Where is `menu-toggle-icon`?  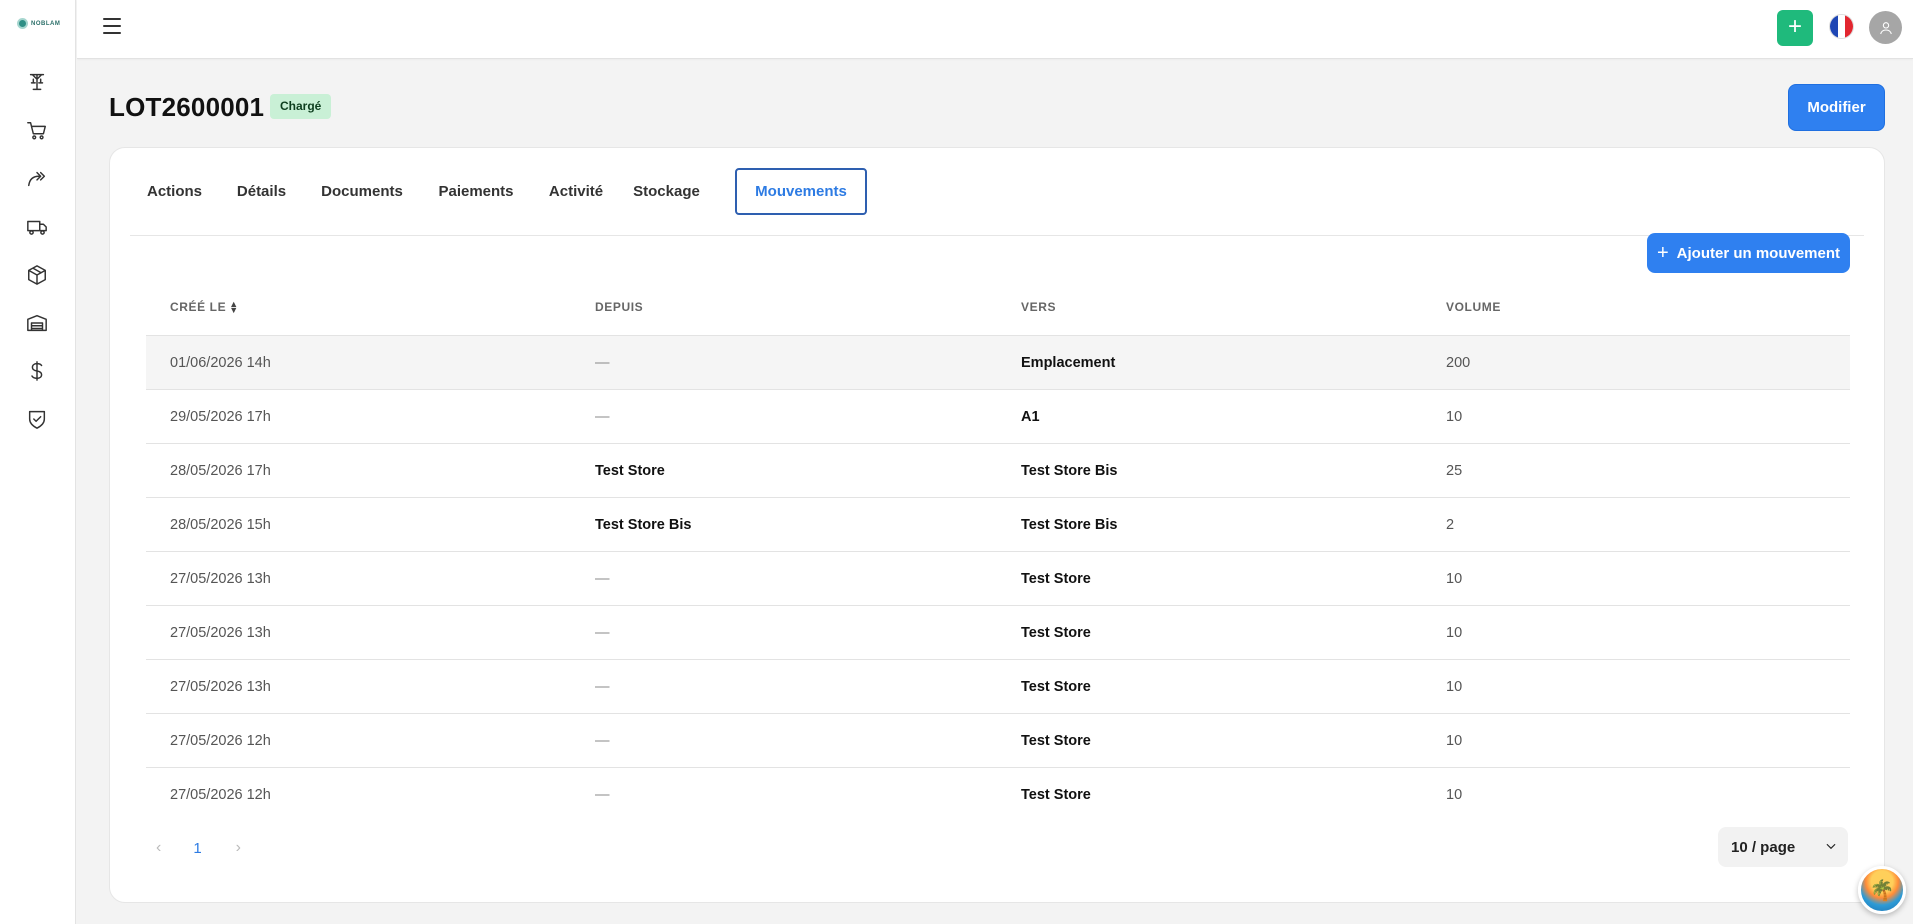 menu-toggle-icon is located at coordinates (112, 26).